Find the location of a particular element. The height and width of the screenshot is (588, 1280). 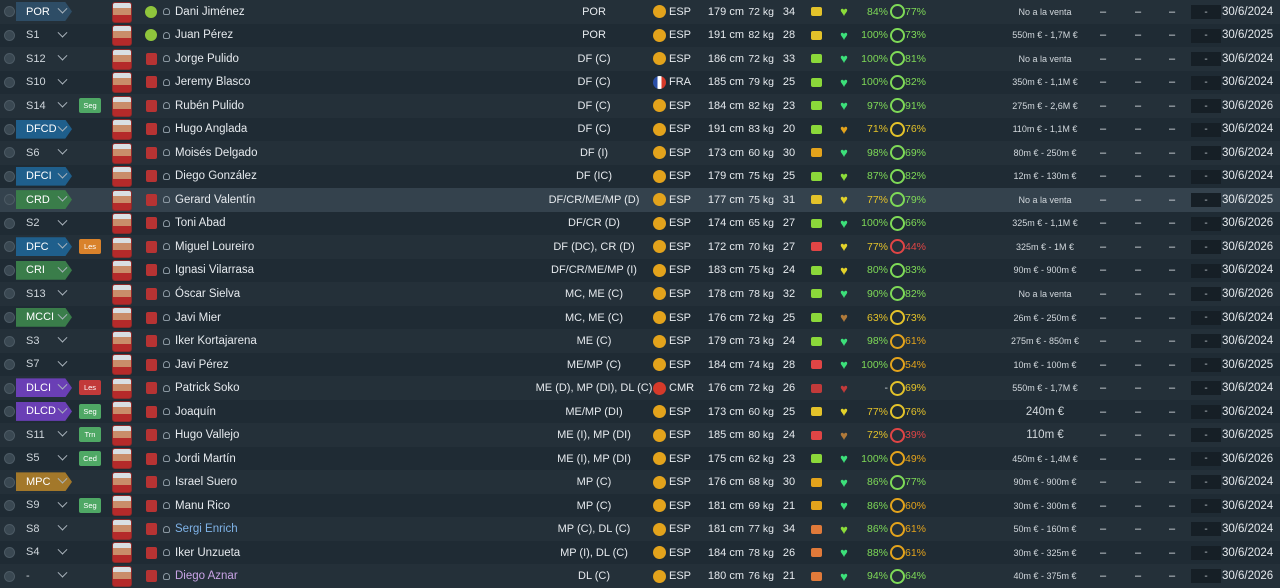

position-selector: S3 is located at coordinates (44, 340).